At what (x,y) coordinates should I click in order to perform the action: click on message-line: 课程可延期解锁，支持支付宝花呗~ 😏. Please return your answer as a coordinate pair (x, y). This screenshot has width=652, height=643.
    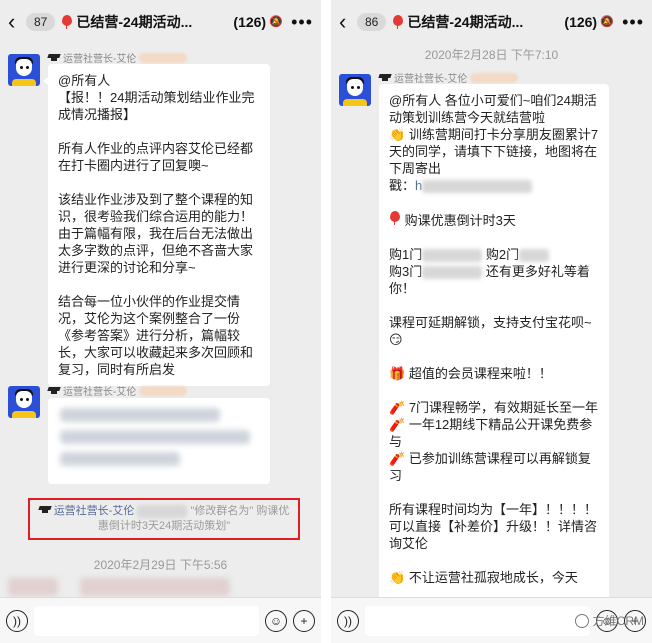
    Looking at the image, I should click on (490, 331).